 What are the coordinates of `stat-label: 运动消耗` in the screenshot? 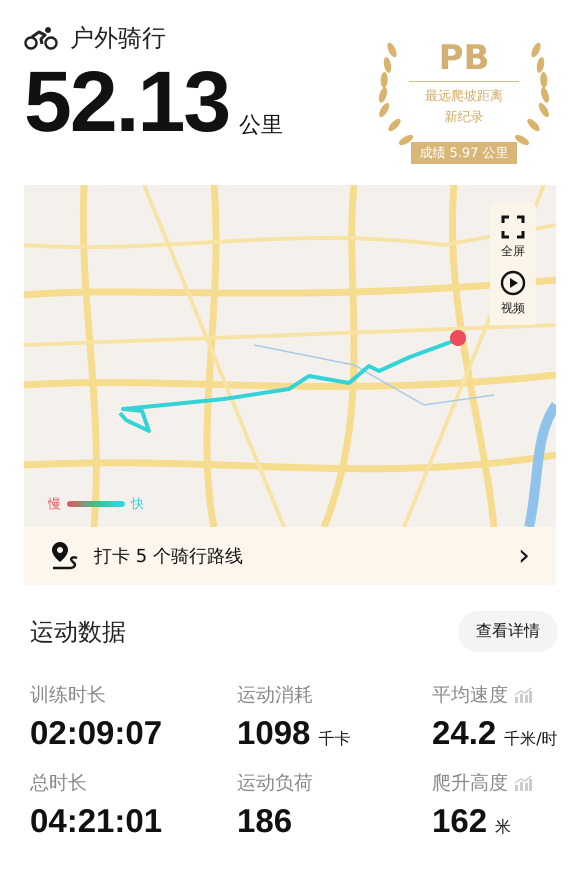 It's located at (275, 695).